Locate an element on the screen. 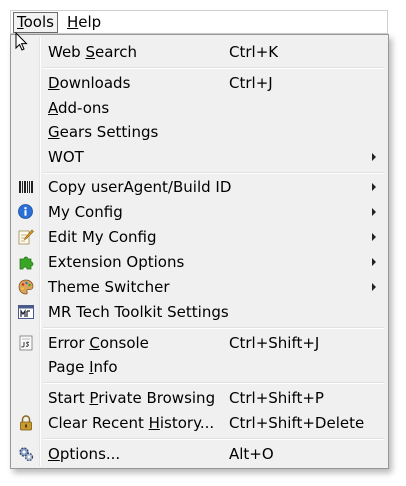  menu-help: Help is located at coordinates (84, 22).